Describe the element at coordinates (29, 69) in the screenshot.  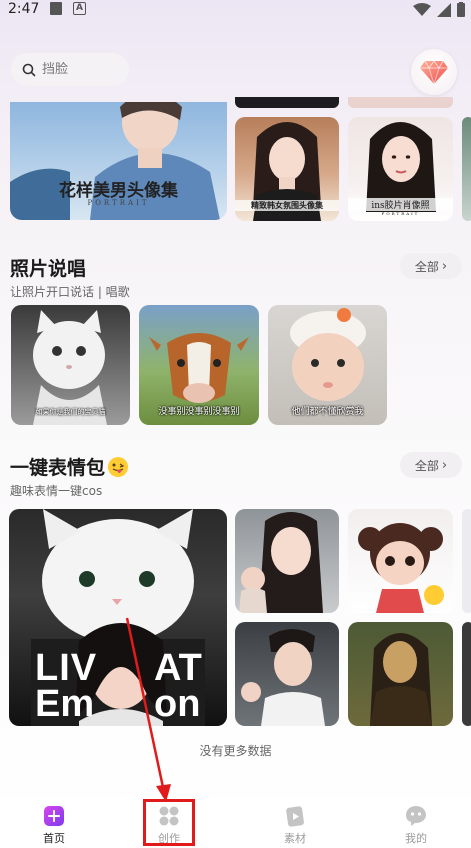
I see `search-icon` at that location.